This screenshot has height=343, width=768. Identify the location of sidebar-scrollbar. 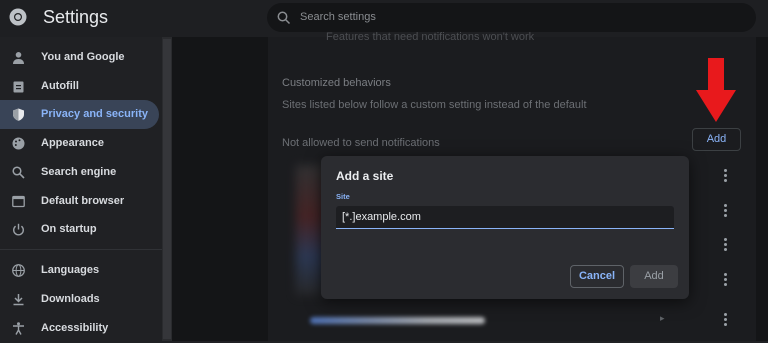
(167, 189).